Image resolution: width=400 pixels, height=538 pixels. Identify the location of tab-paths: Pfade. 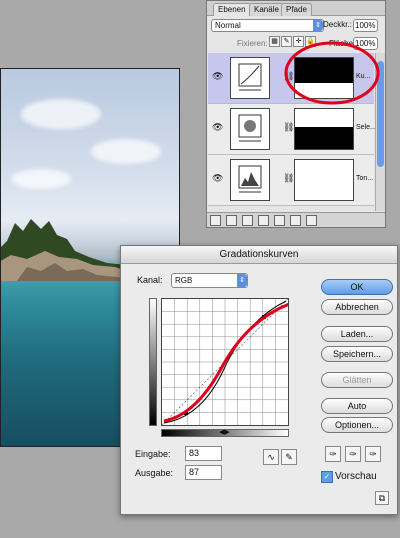
(296, 9).